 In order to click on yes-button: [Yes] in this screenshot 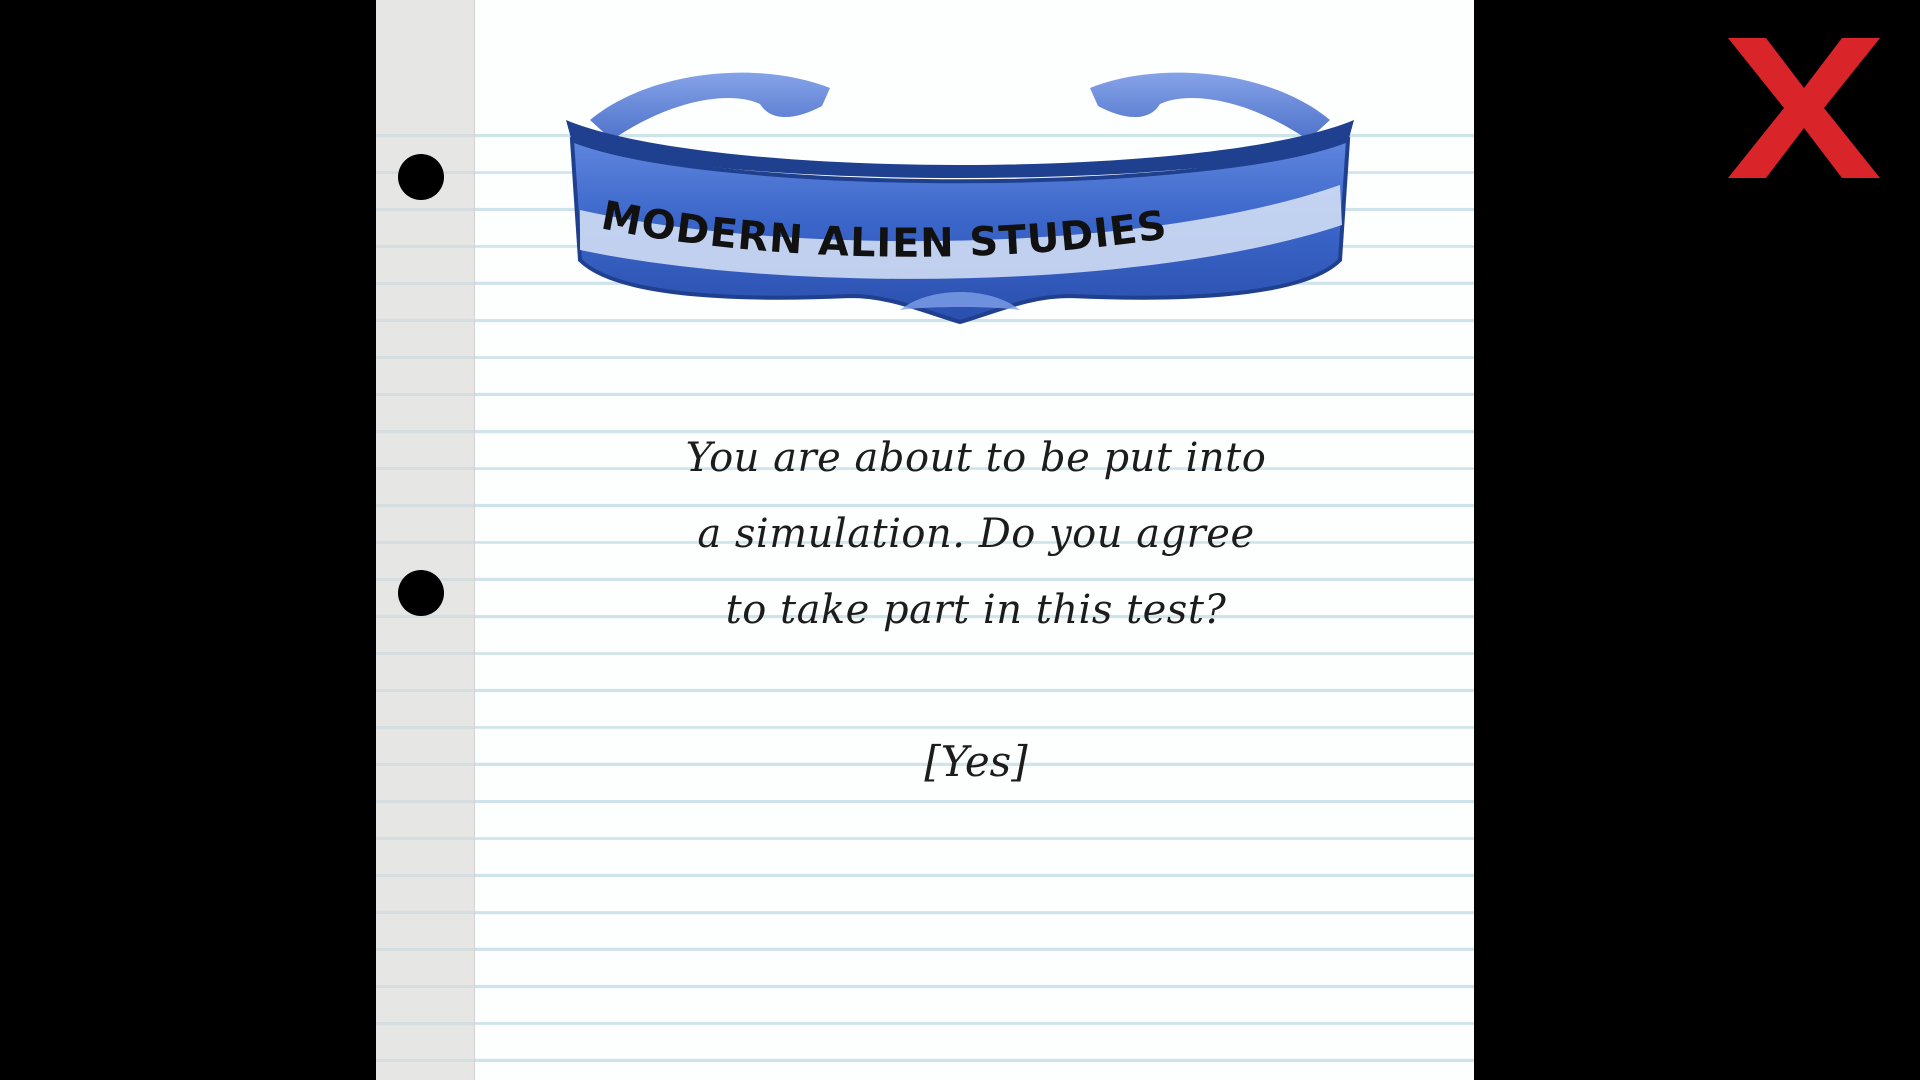, I will do `click(976, 762)`.